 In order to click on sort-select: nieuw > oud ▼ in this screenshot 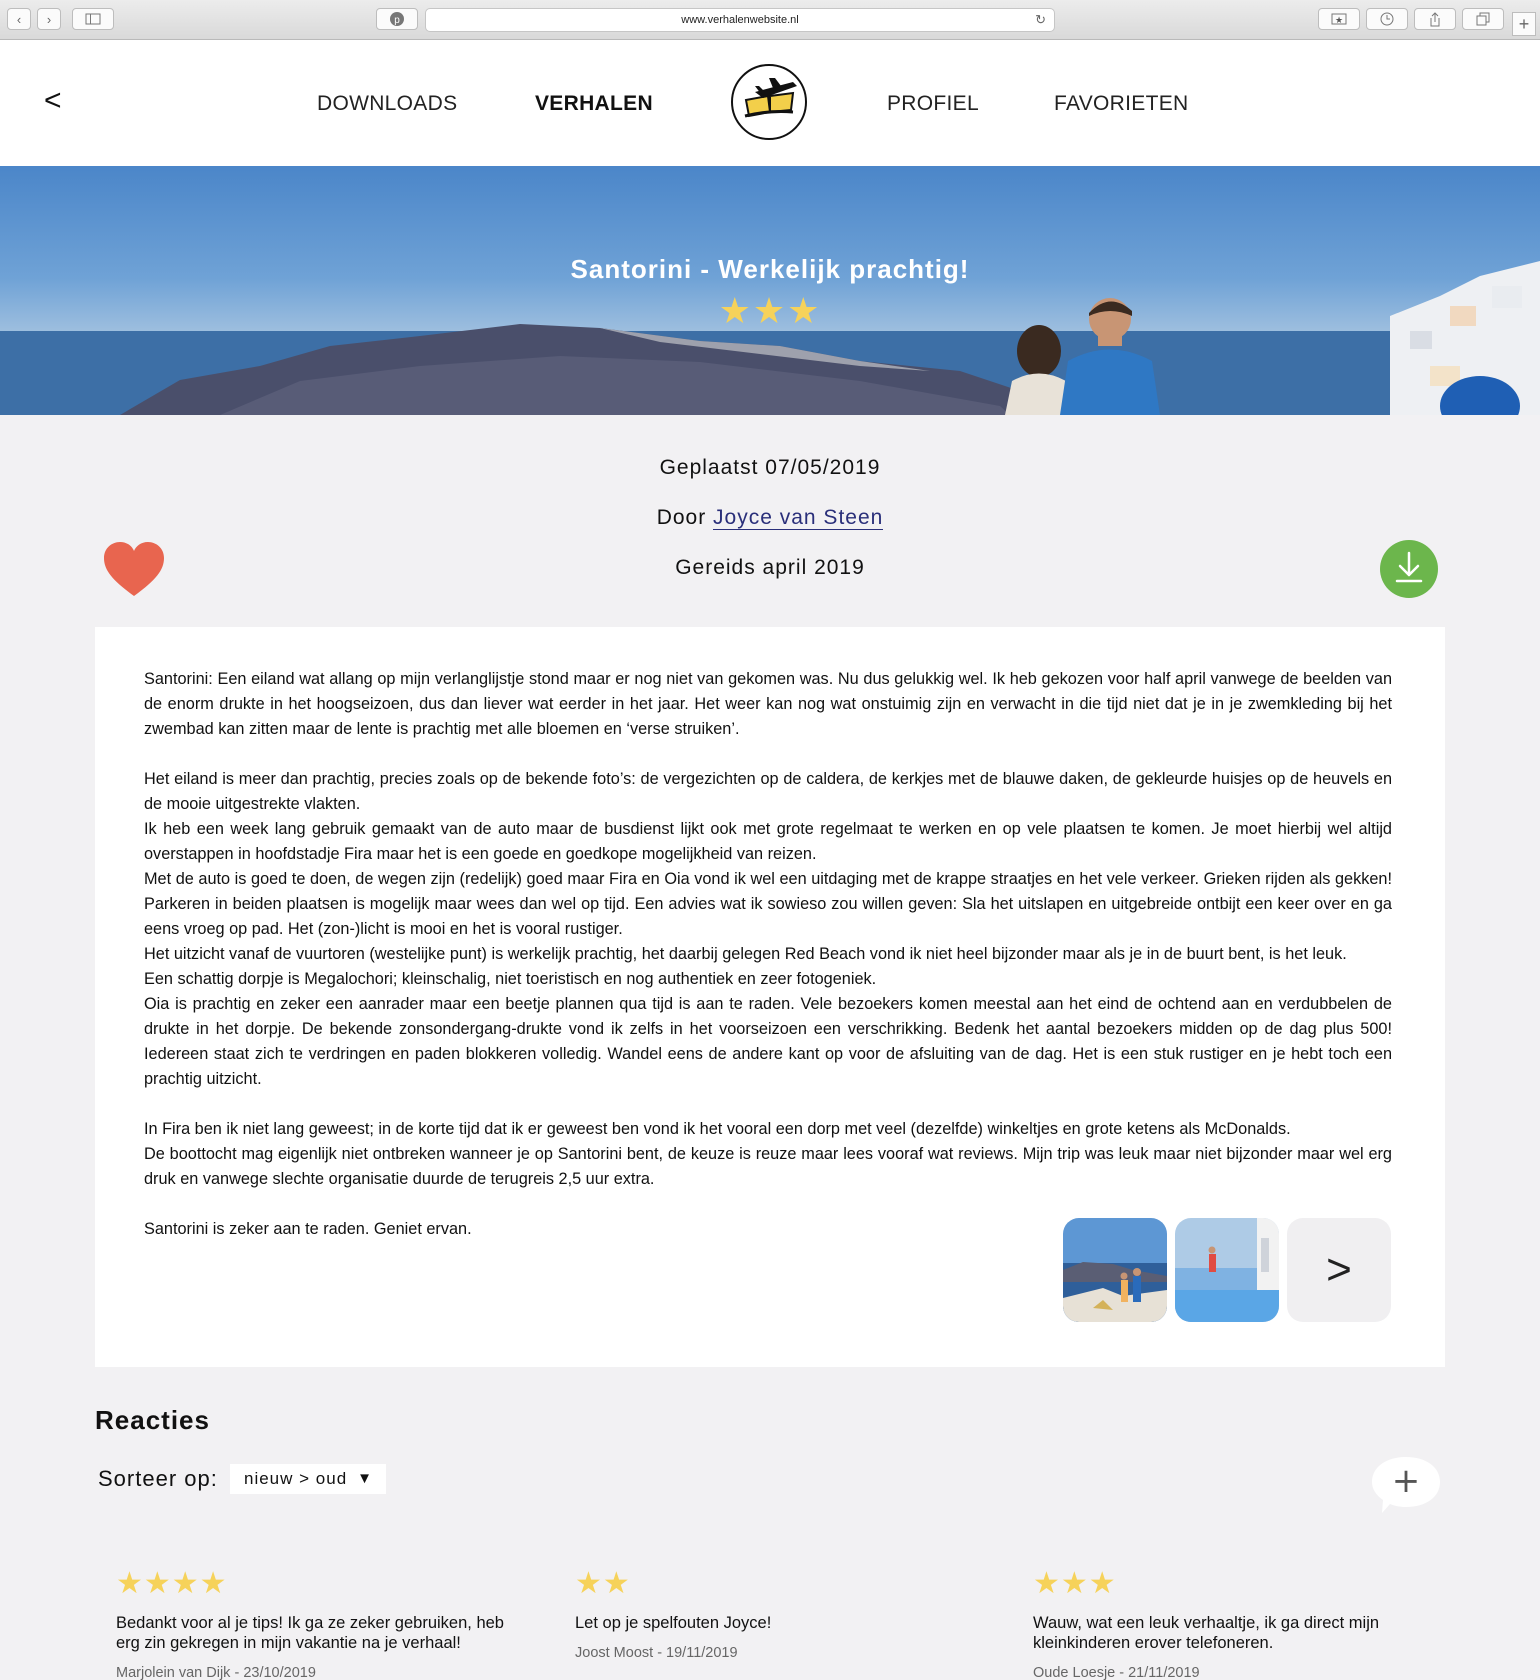, I will do `click(308, 1479)`.